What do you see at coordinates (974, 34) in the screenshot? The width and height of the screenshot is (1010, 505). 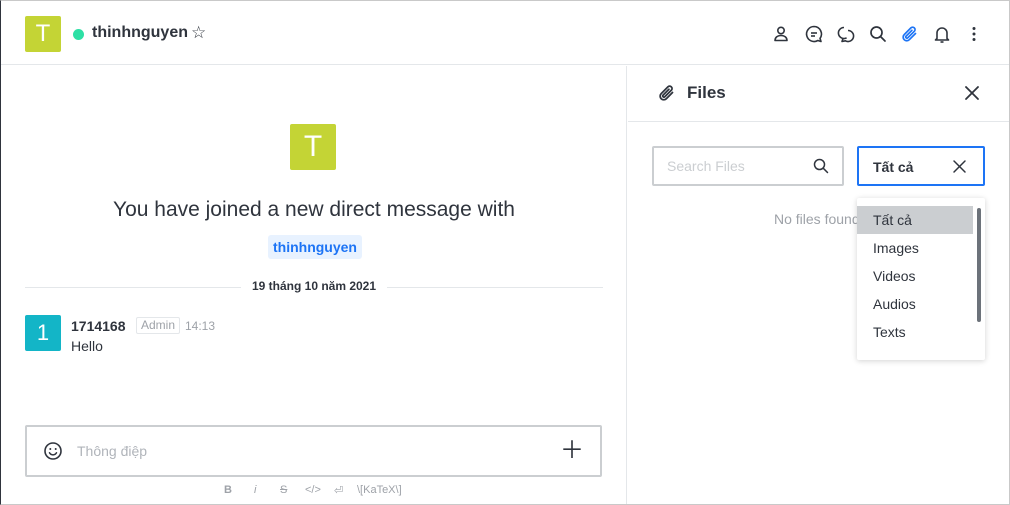 I see `kebab-menu-icon` at bounding box center [974, 34].